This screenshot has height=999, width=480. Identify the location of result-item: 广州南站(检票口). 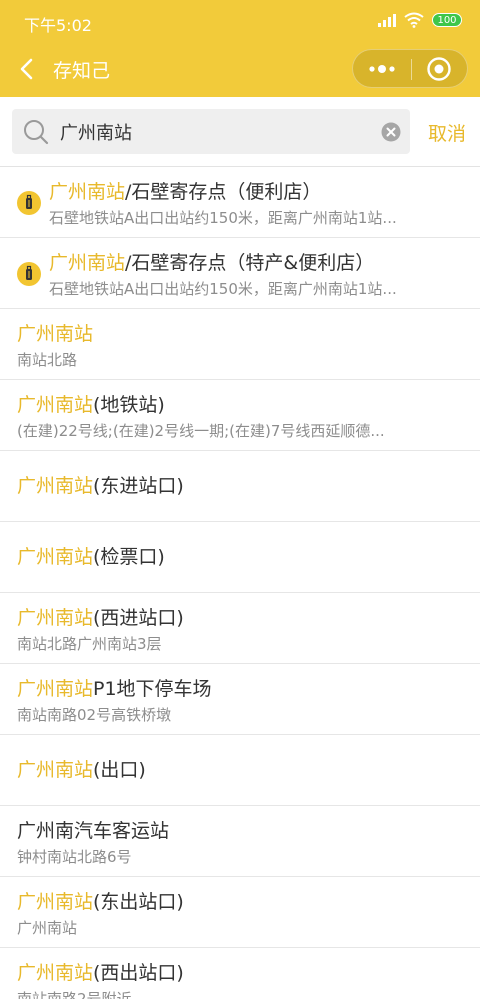
(240, 557).